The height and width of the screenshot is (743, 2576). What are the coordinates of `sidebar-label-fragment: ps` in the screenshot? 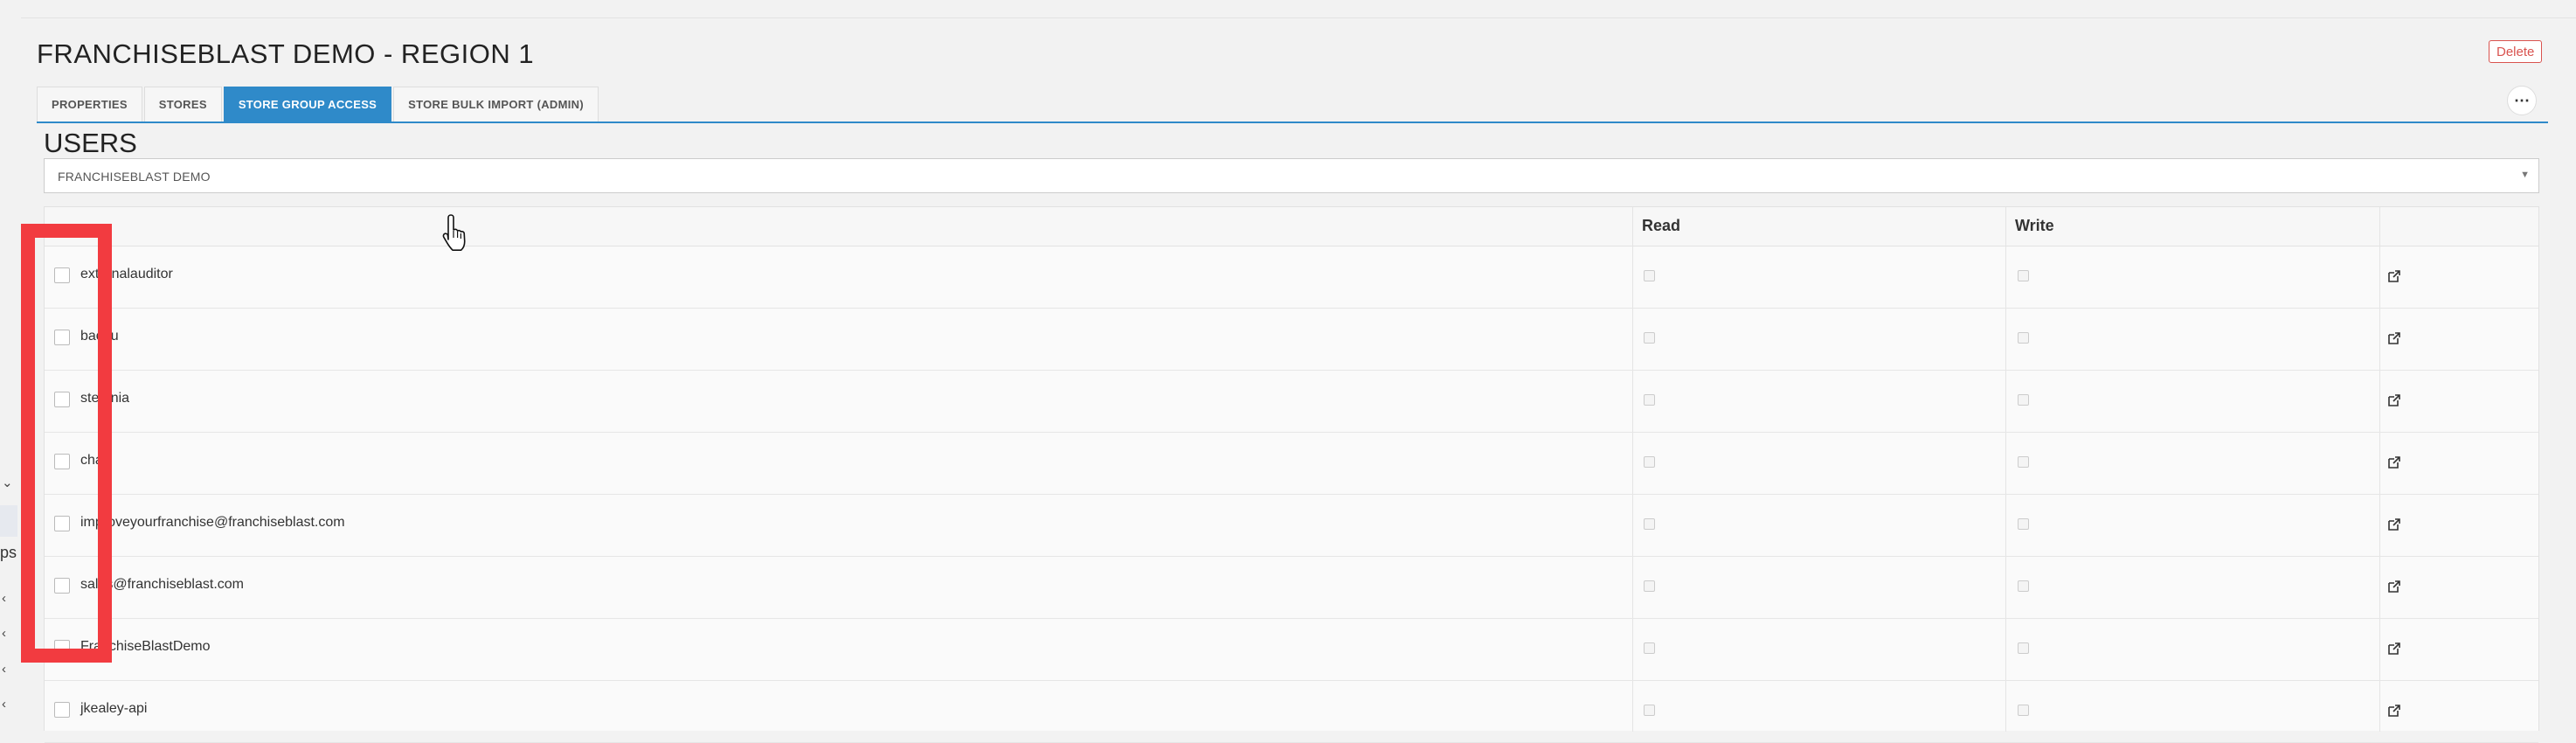 It's located at (8, 553).